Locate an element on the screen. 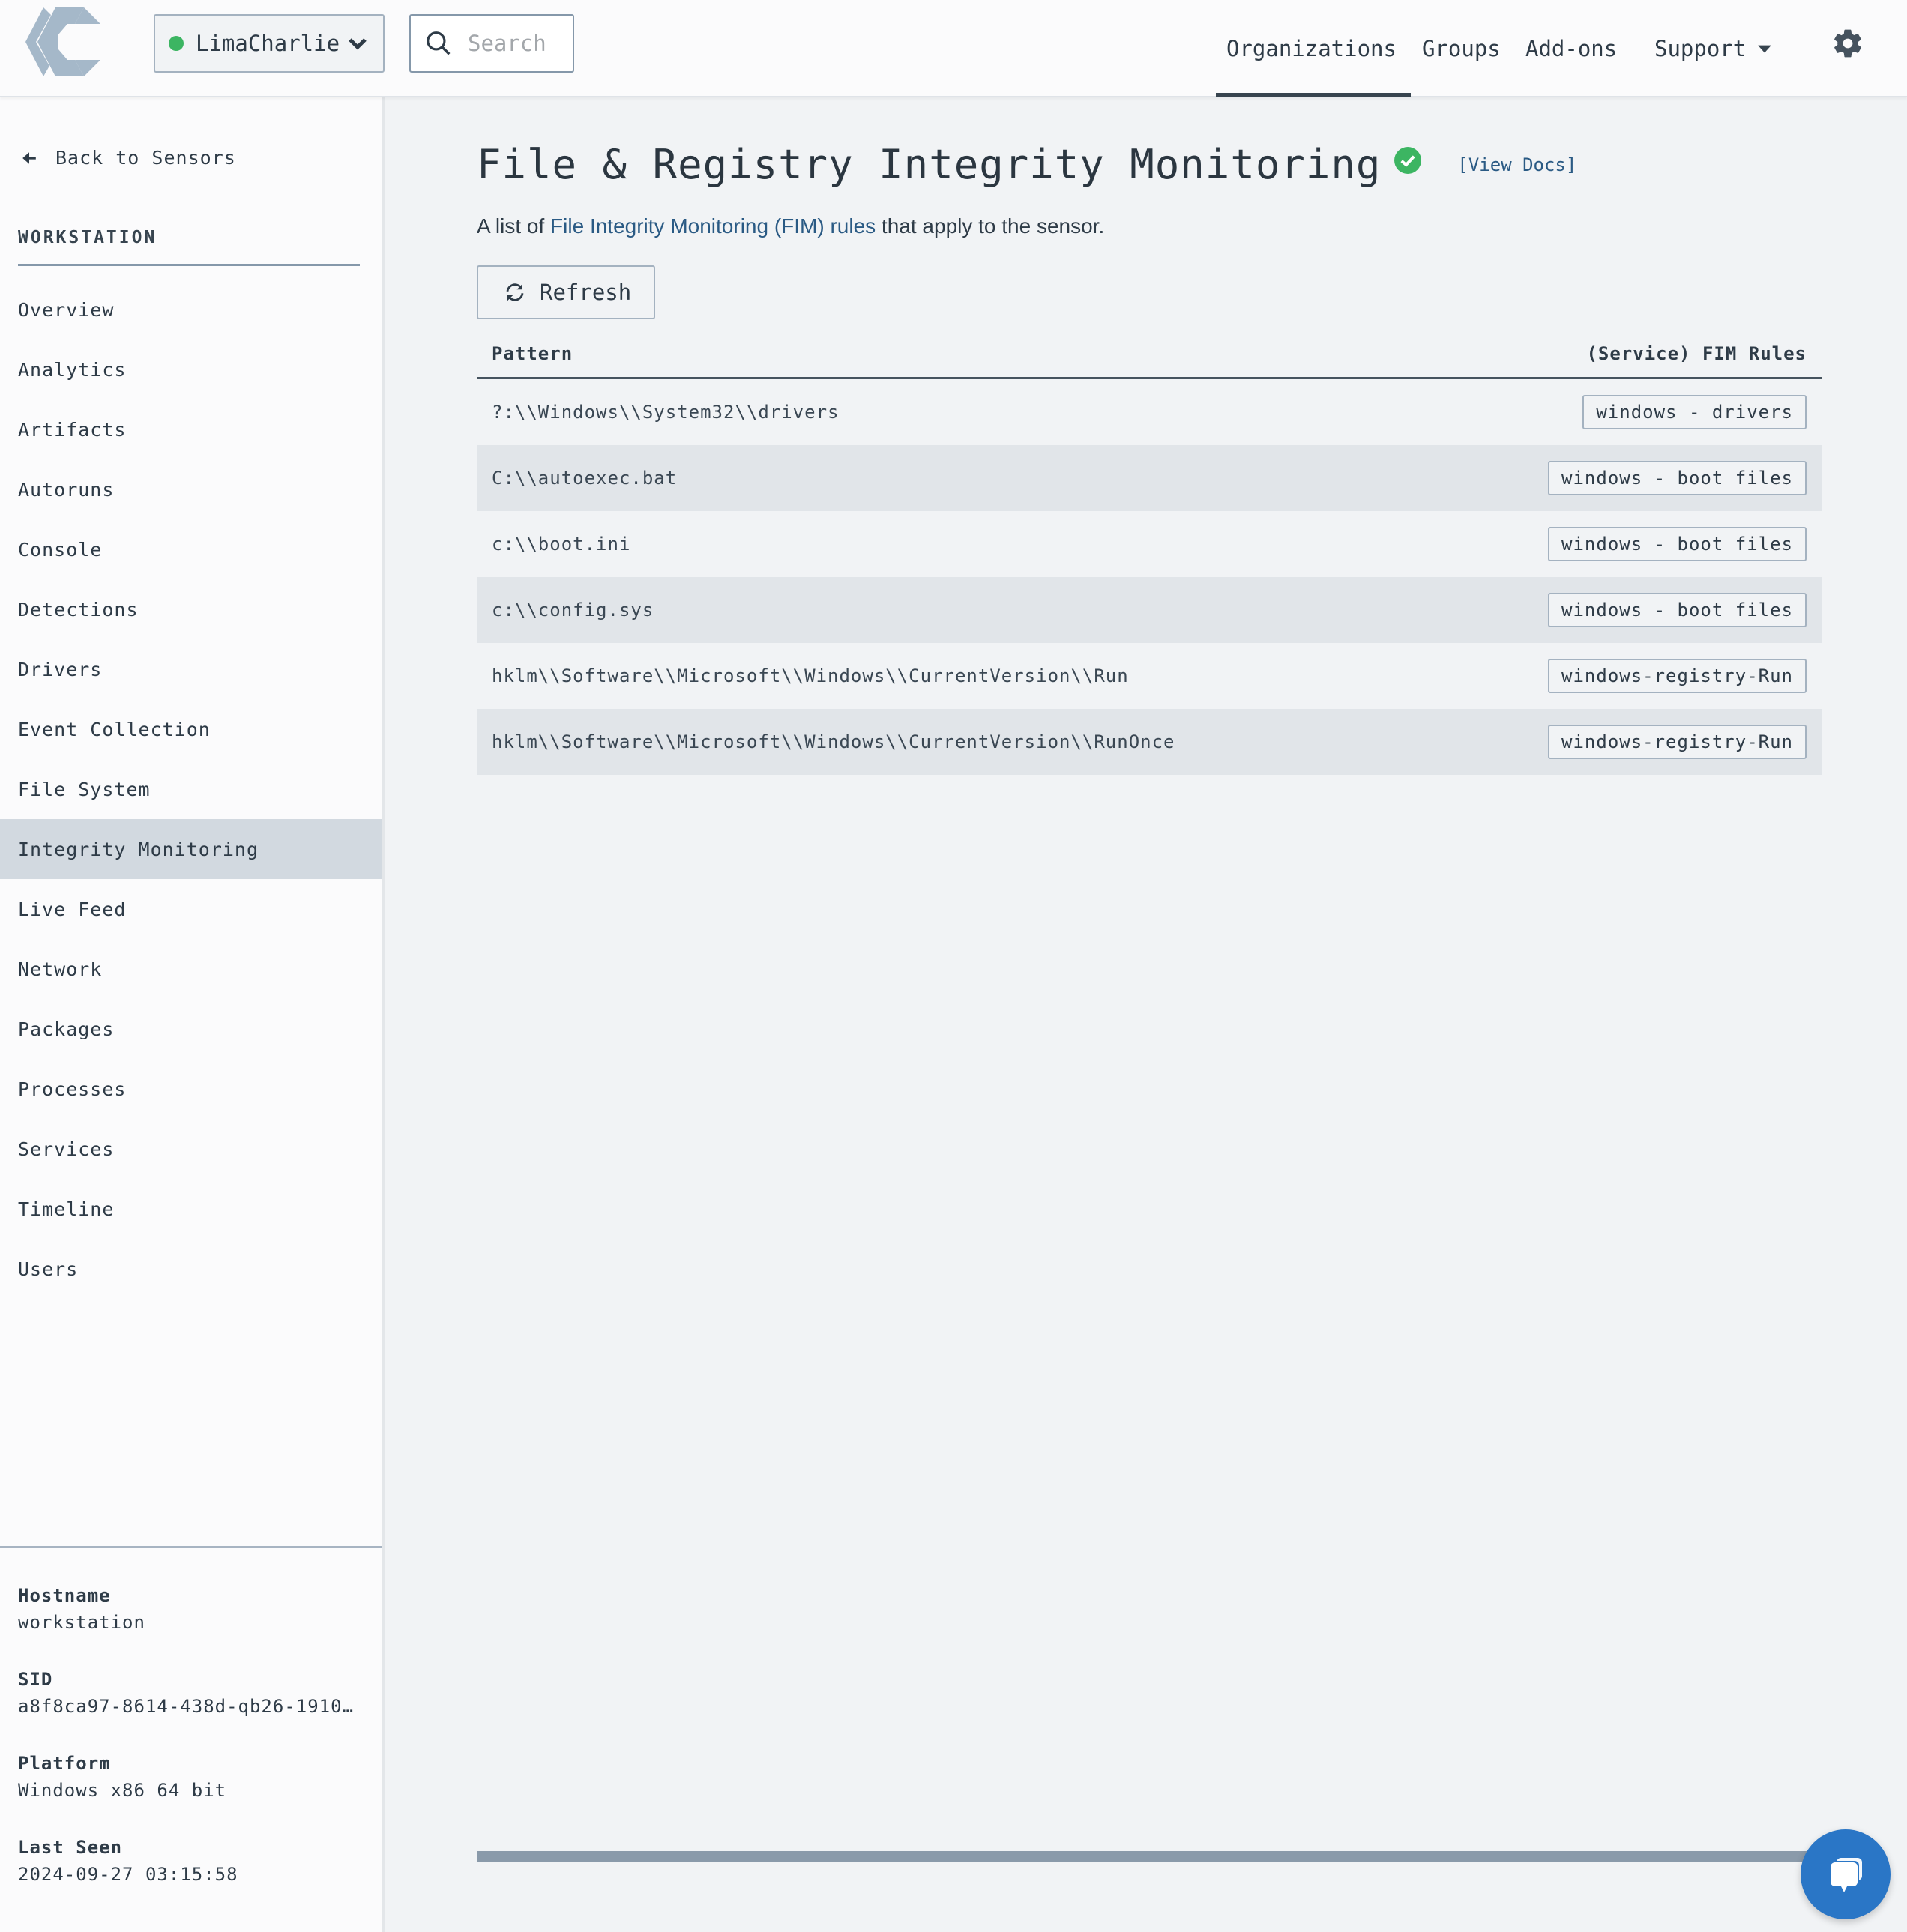 This screenshot has height=1932, width=1907. sensor-section-title: WORKSTATION is located at coordinates (88, 238).